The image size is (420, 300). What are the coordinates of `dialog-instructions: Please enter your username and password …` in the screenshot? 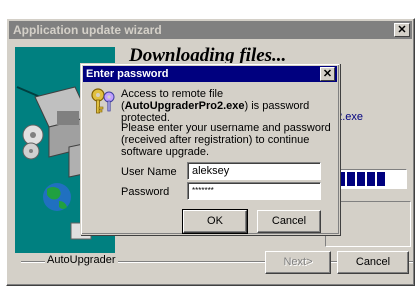 It's located at (226, 140).